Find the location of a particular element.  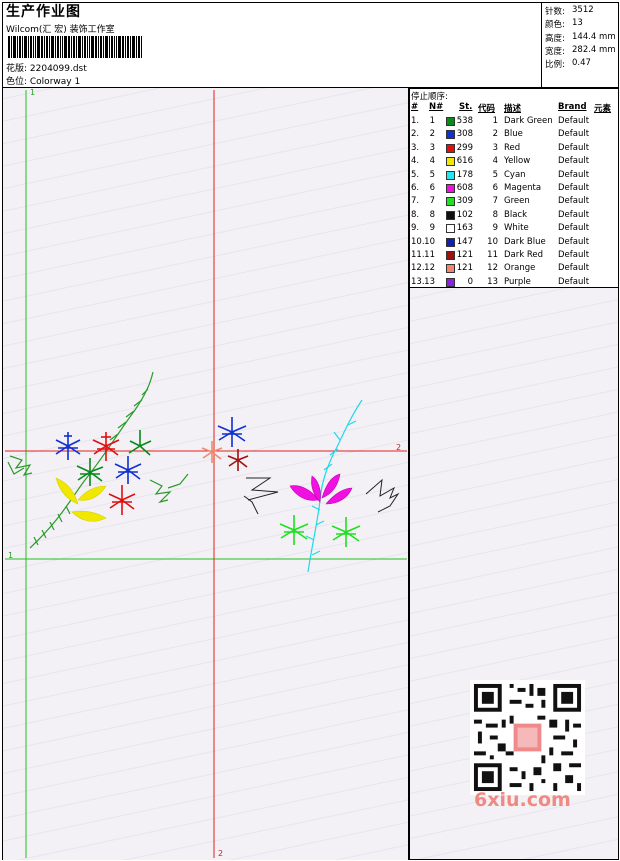

flower-green is located at coordinates (320, 531).